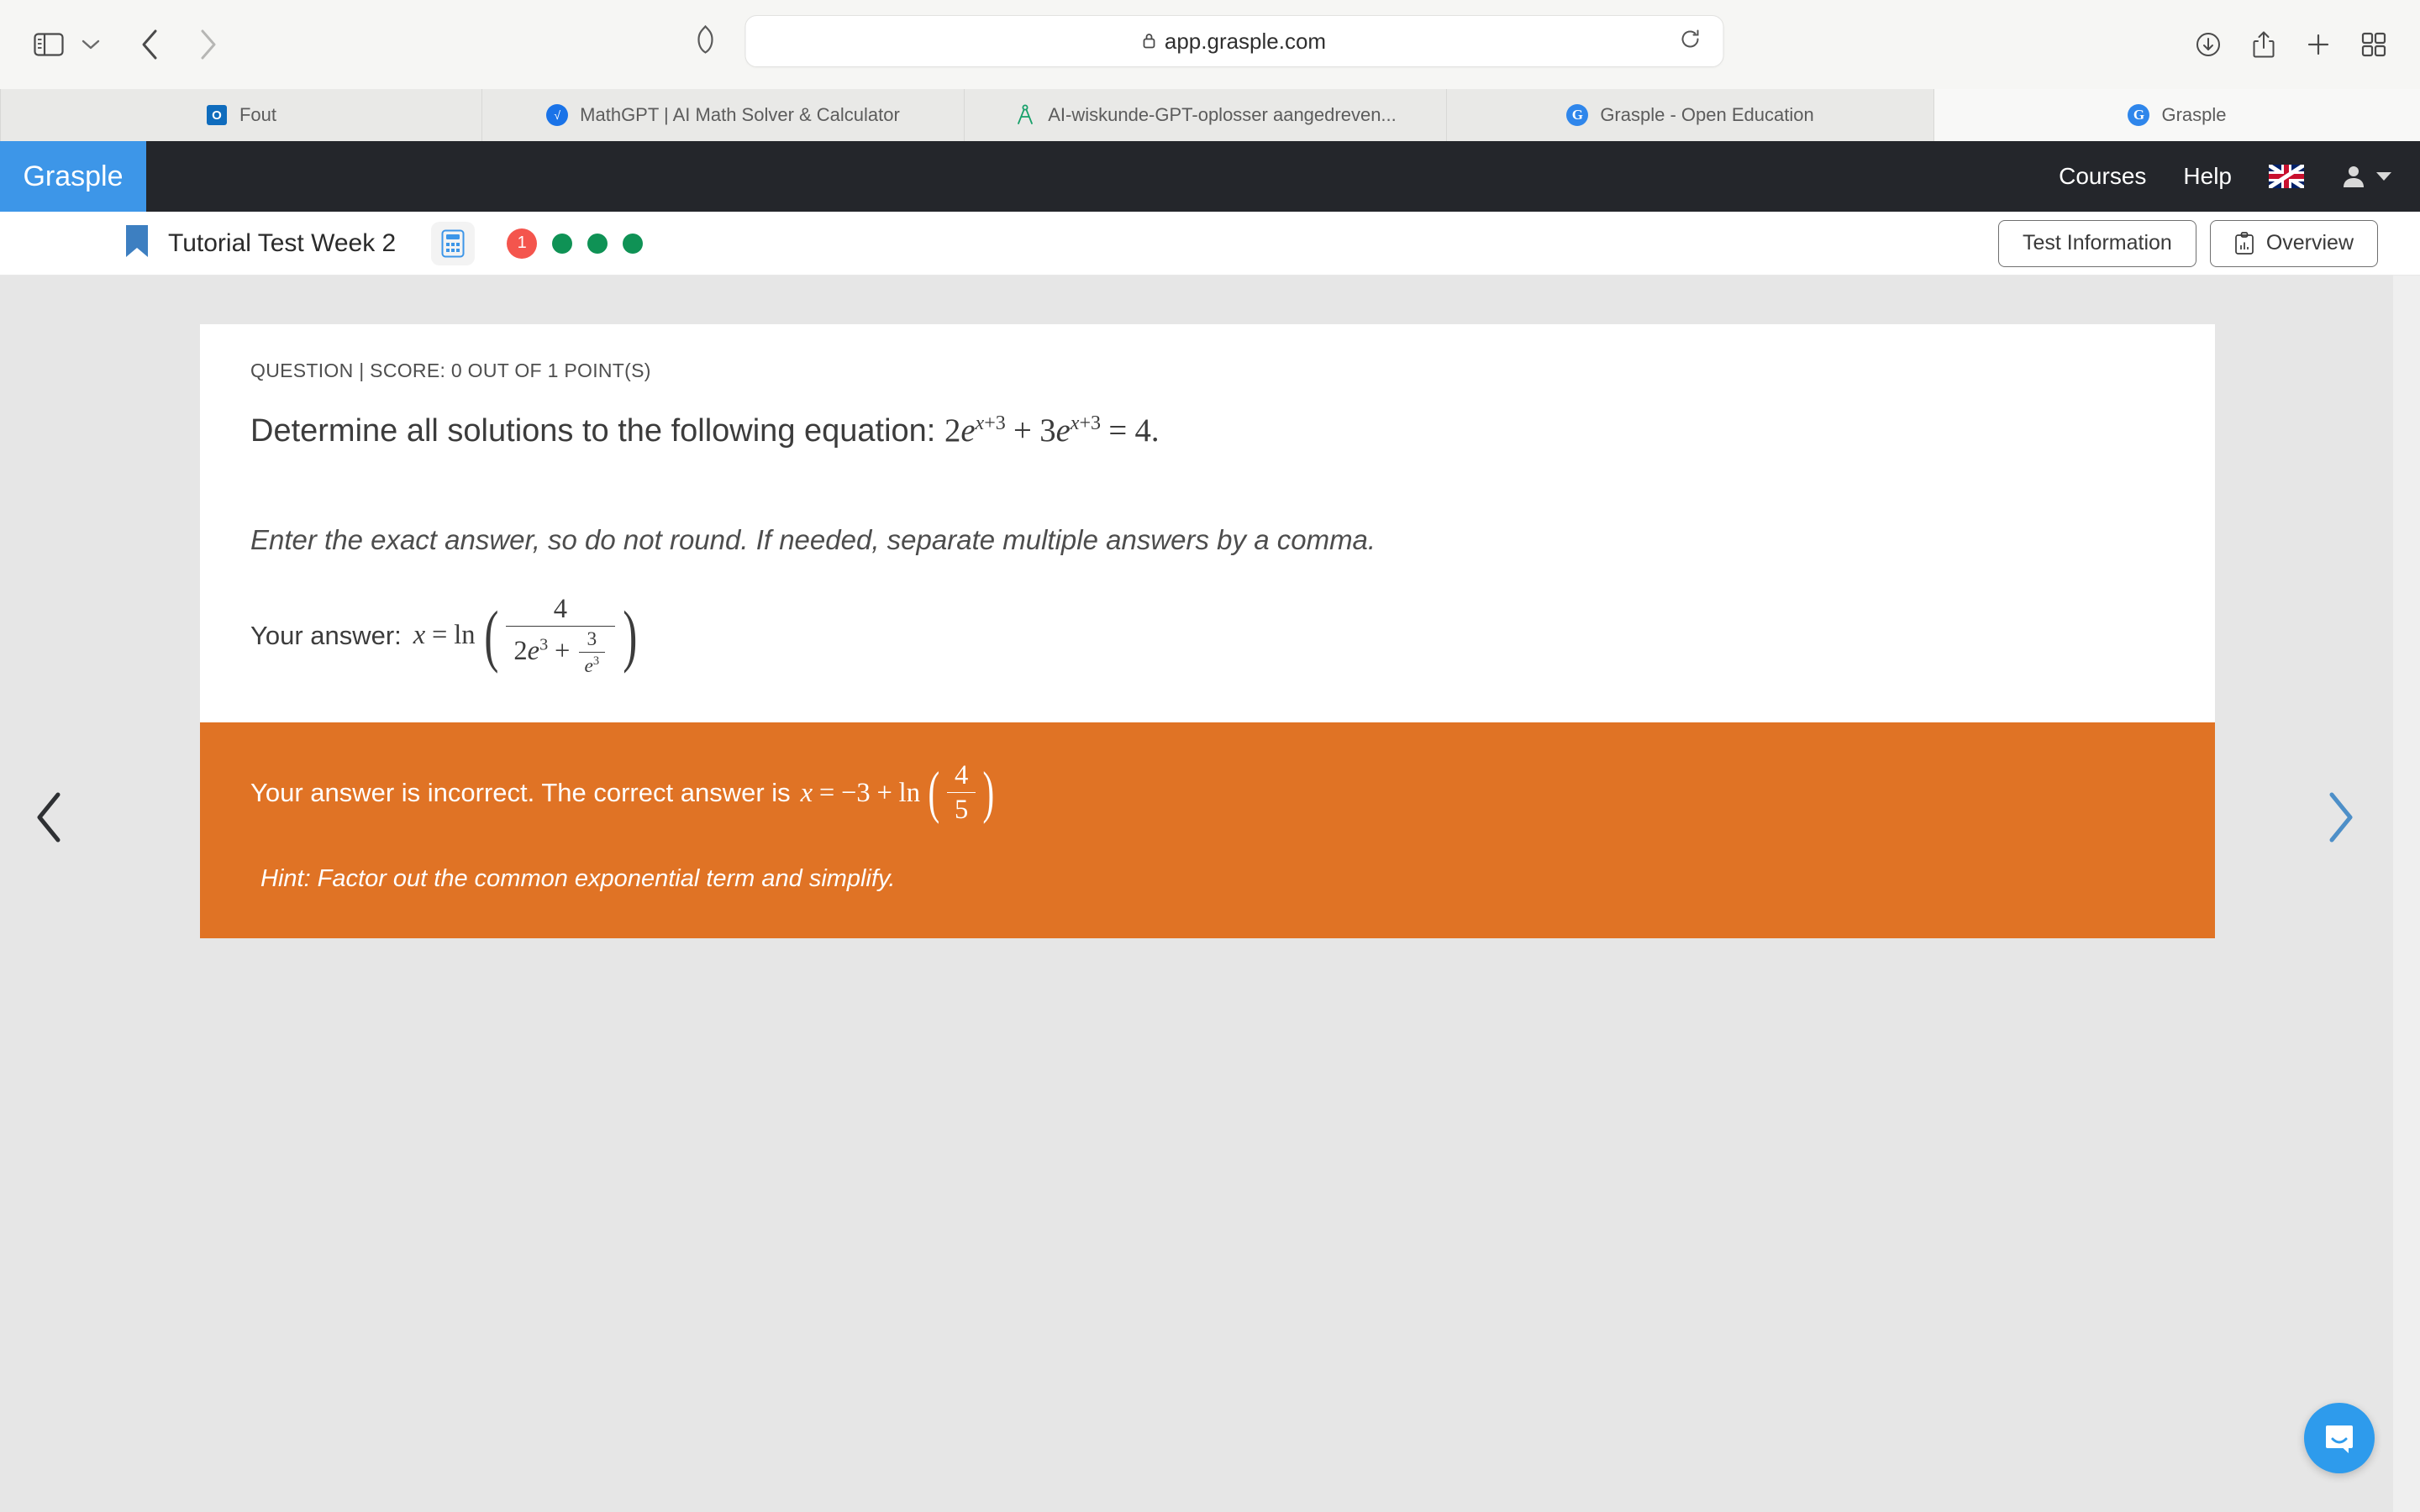  I want to click on app-navbar: Grasple Courses Help, so click(1210, 176).